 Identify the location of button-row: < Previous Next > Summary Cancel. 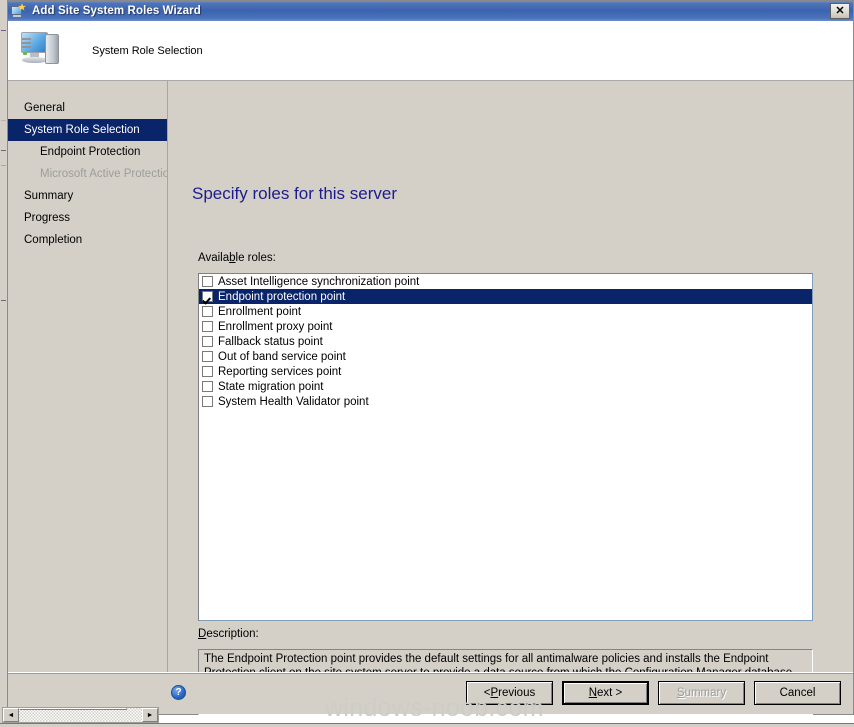
(653, 693).